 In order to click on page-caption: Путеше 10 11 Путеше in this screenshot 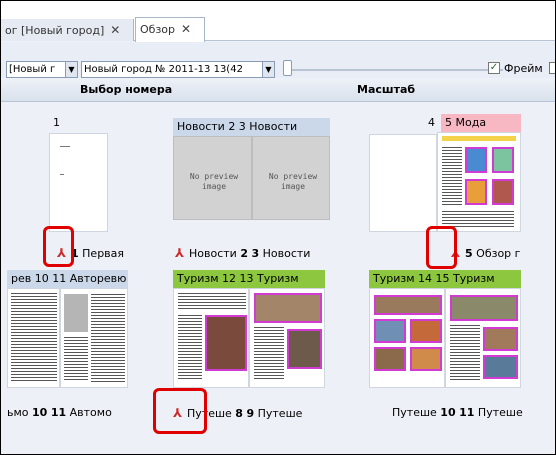, I will do `click(457, 413)`.